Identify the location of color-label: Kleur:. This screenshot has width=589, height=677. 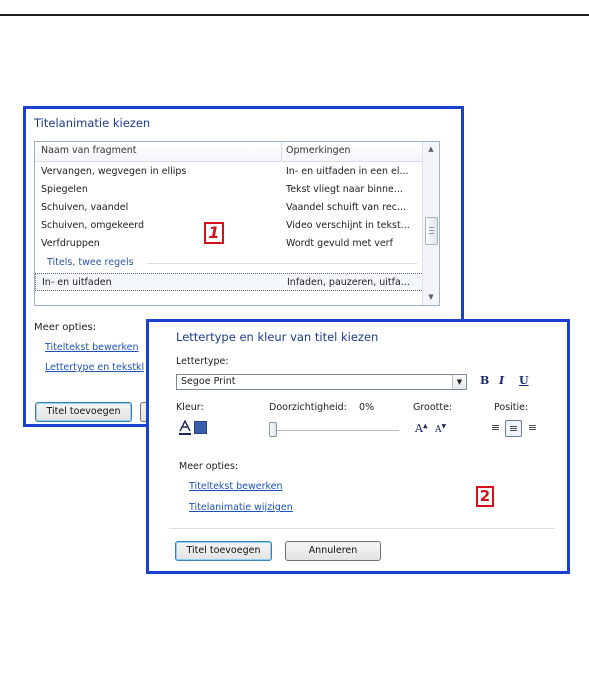
(190, 407).